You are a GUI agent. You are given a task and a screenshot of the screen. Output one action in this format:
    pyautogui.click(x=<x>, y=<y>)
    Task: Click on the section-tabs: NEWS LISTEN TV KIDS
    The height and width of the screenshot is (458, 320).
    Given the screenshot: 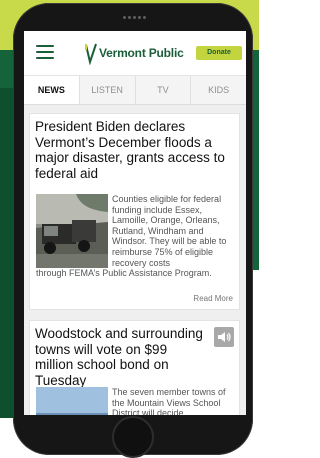 What is the action you would take?
    pyautogui.click(x=135, y=90)
    